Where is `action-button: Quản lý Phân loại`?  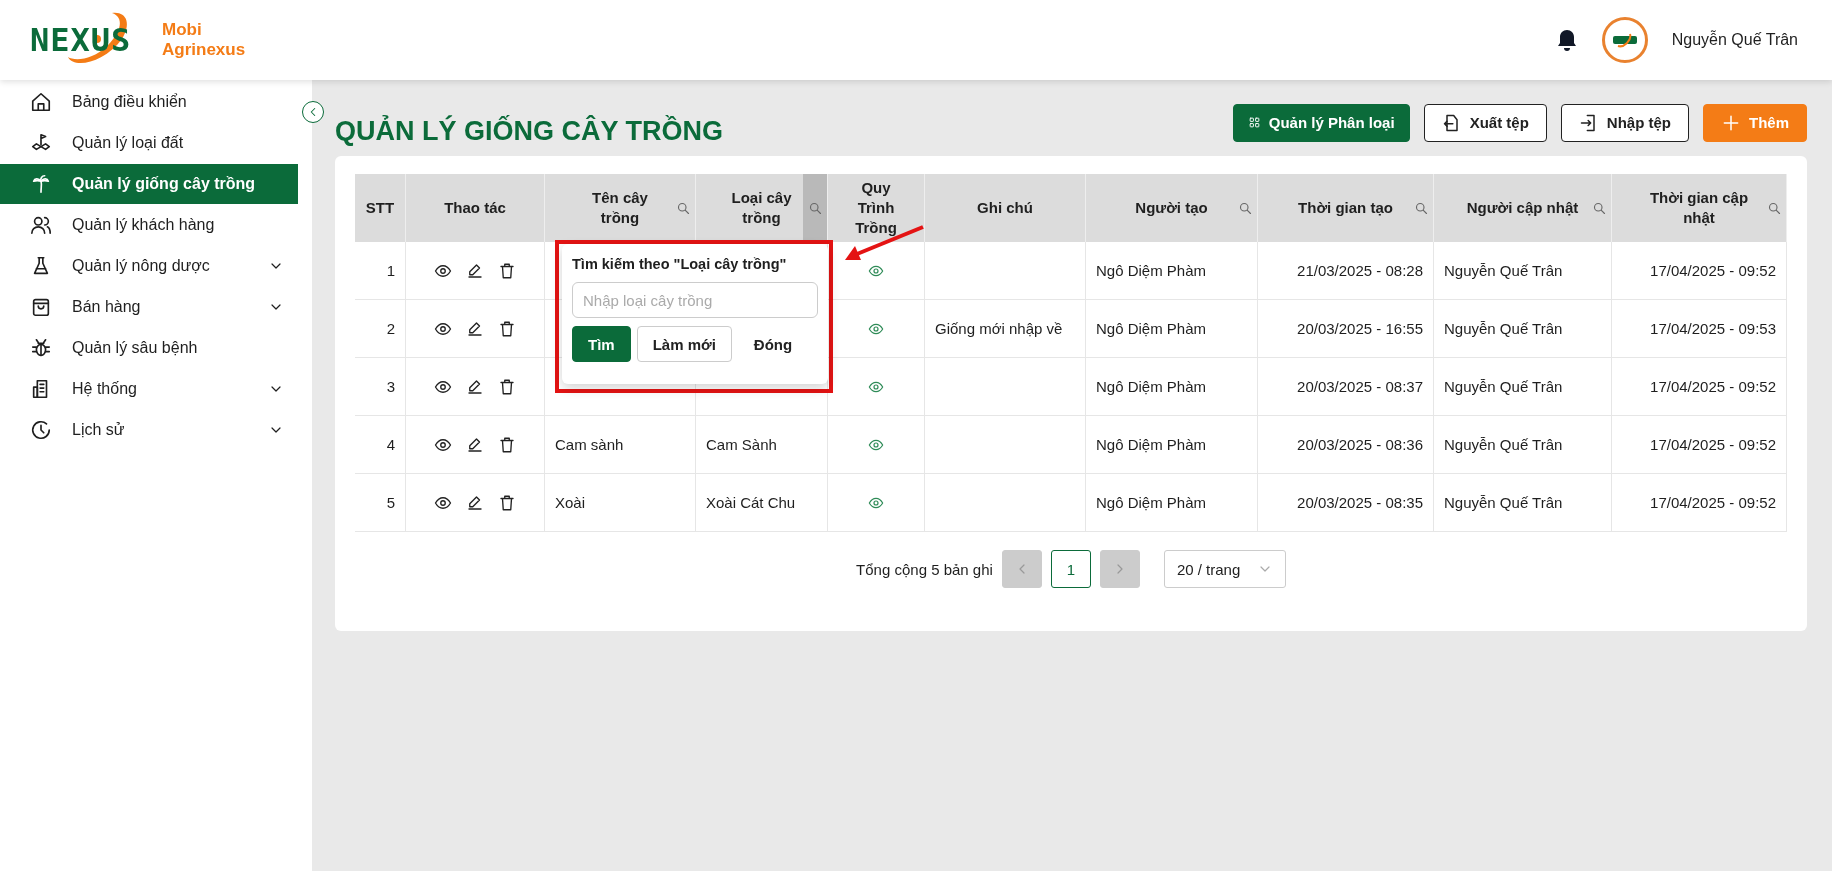
action-button: Quản lý Phân loại is located at coordinates (1321, 122).